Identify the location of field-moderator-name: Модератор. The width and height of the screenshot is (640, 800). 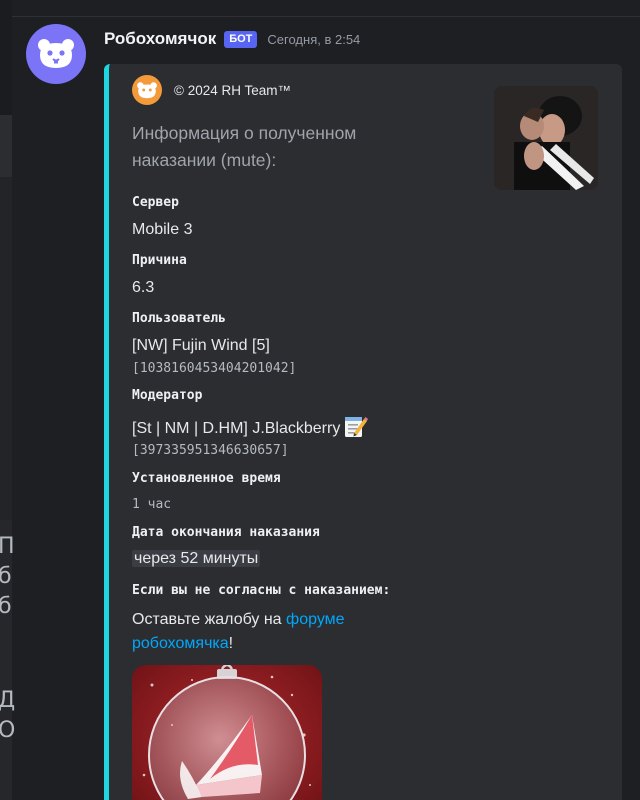
(167, 395).